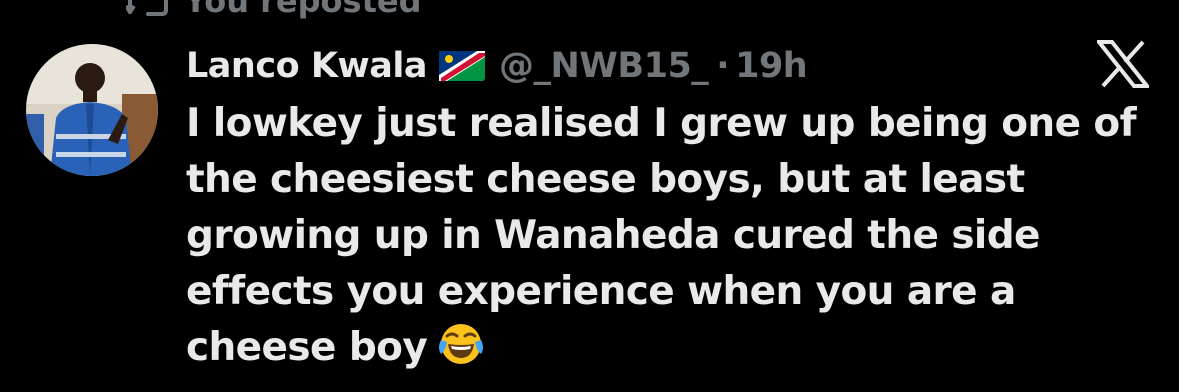  I want to click on tweet-text-line: the cheesiest cheese boys, but at least, so click(605, 179).